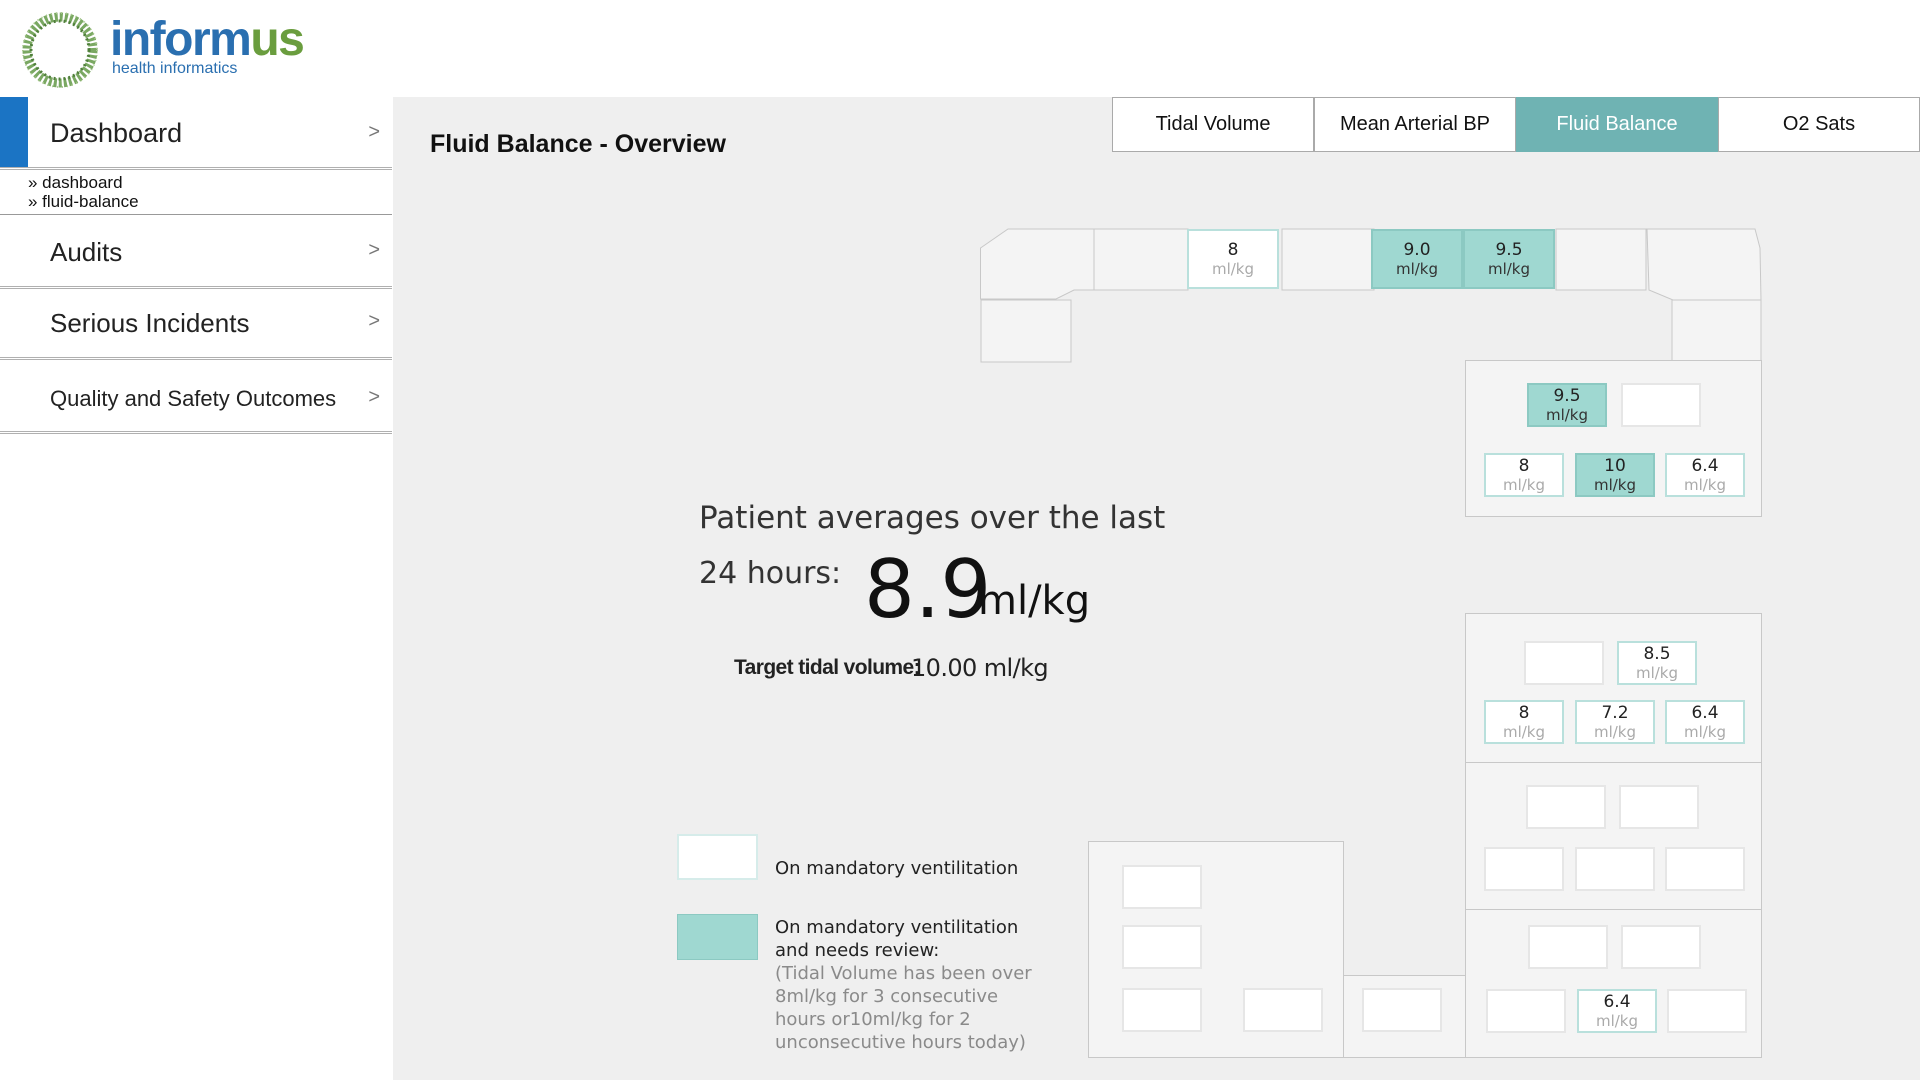 This screenshot has width=1920, height=1080. I want to click on bed-tile: 8.5 ml/kg, so click(1657, 663).